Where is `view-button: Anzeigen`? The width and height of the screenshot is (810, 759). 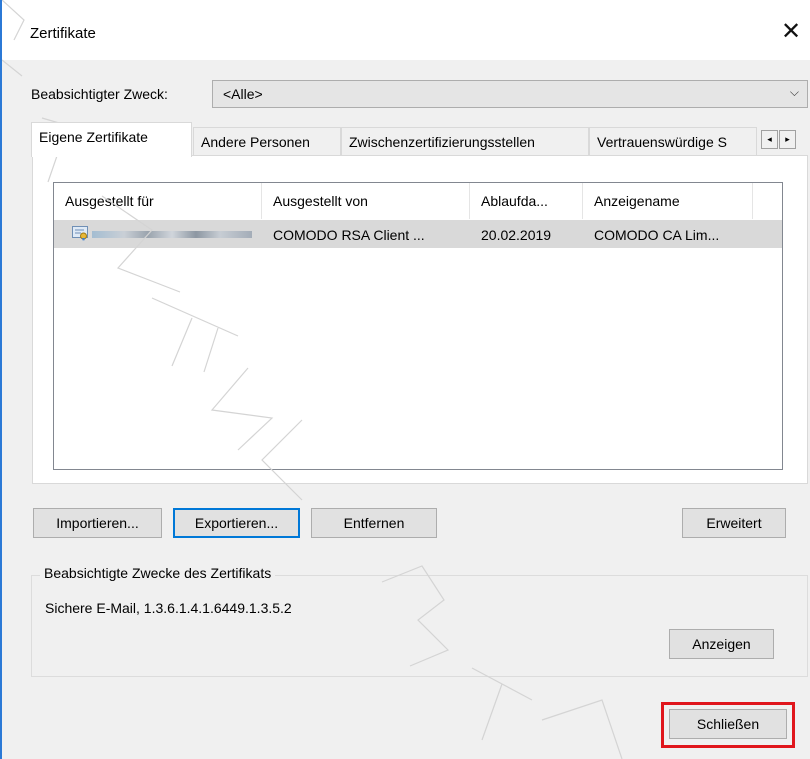 view-button: Anzeigen is located at coordinates (721, 644).